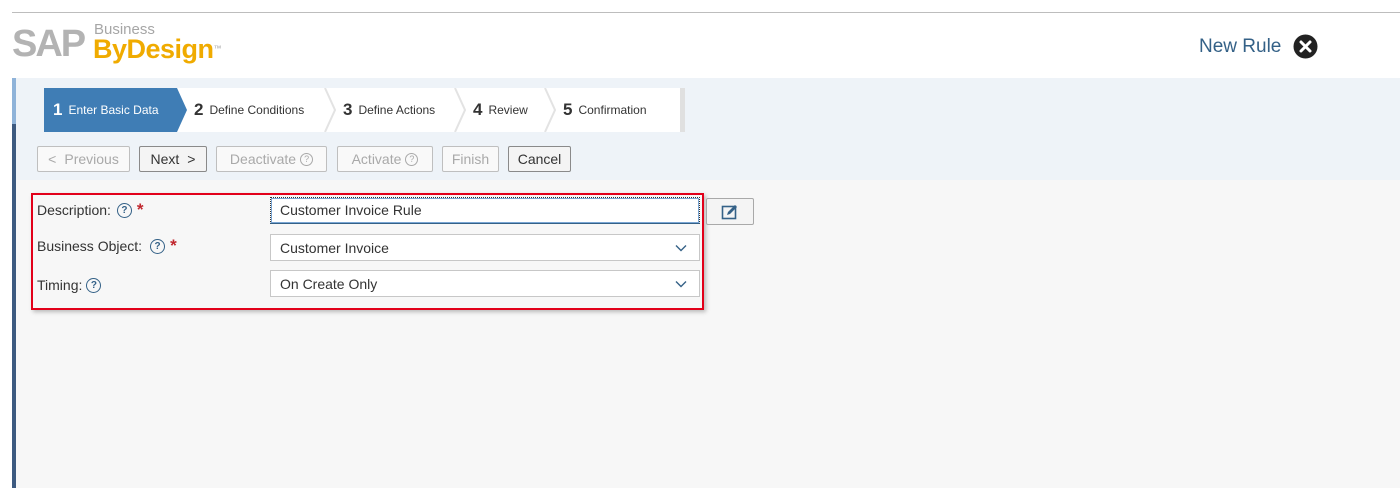 This screenshot has width=1400, height=495. What do you see at coordinates (348, 109) in the screenshot?
I see `step-number: 3` at bounding box center [348, 109].